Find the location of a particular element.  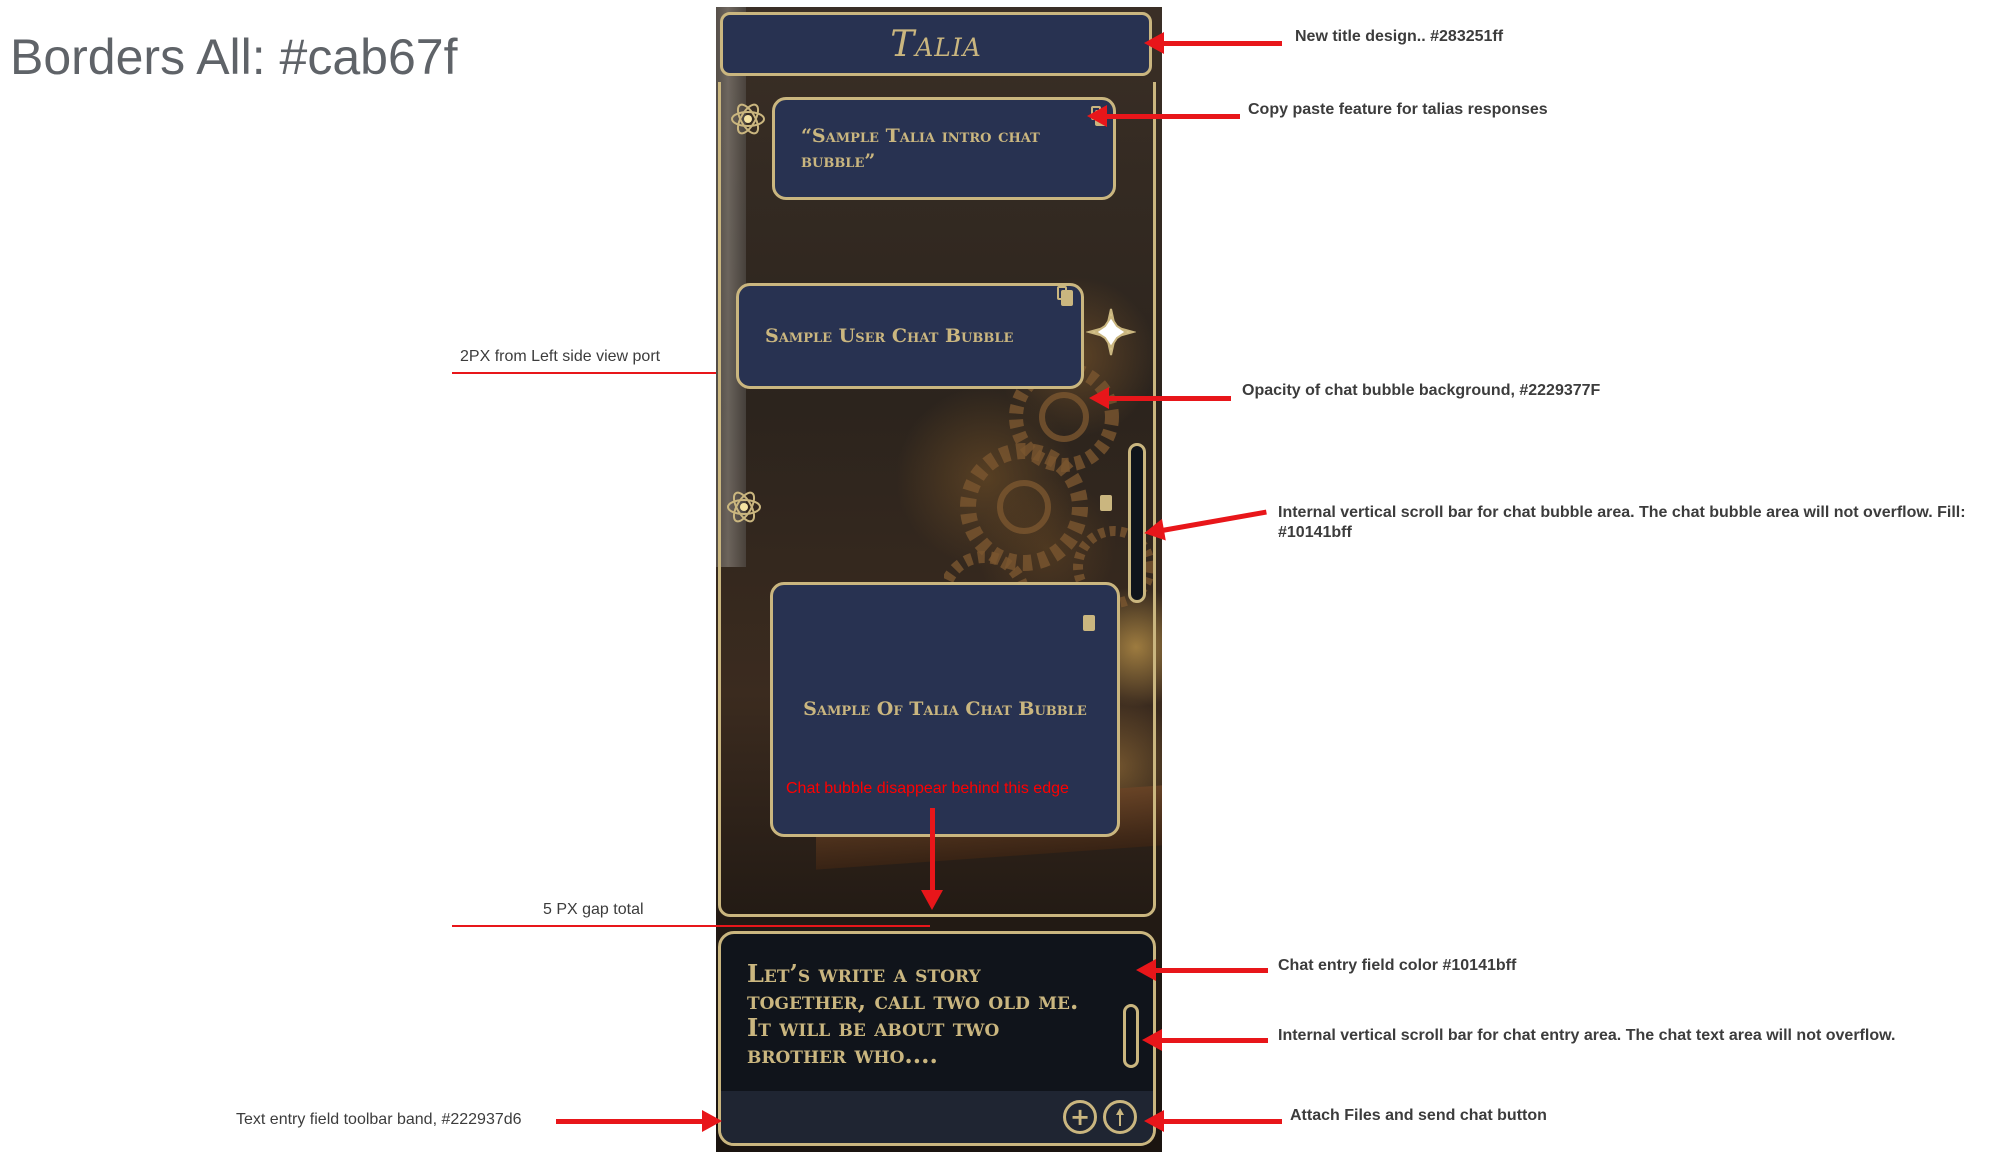

arrow-copy is located at coordinates (1163, 116).